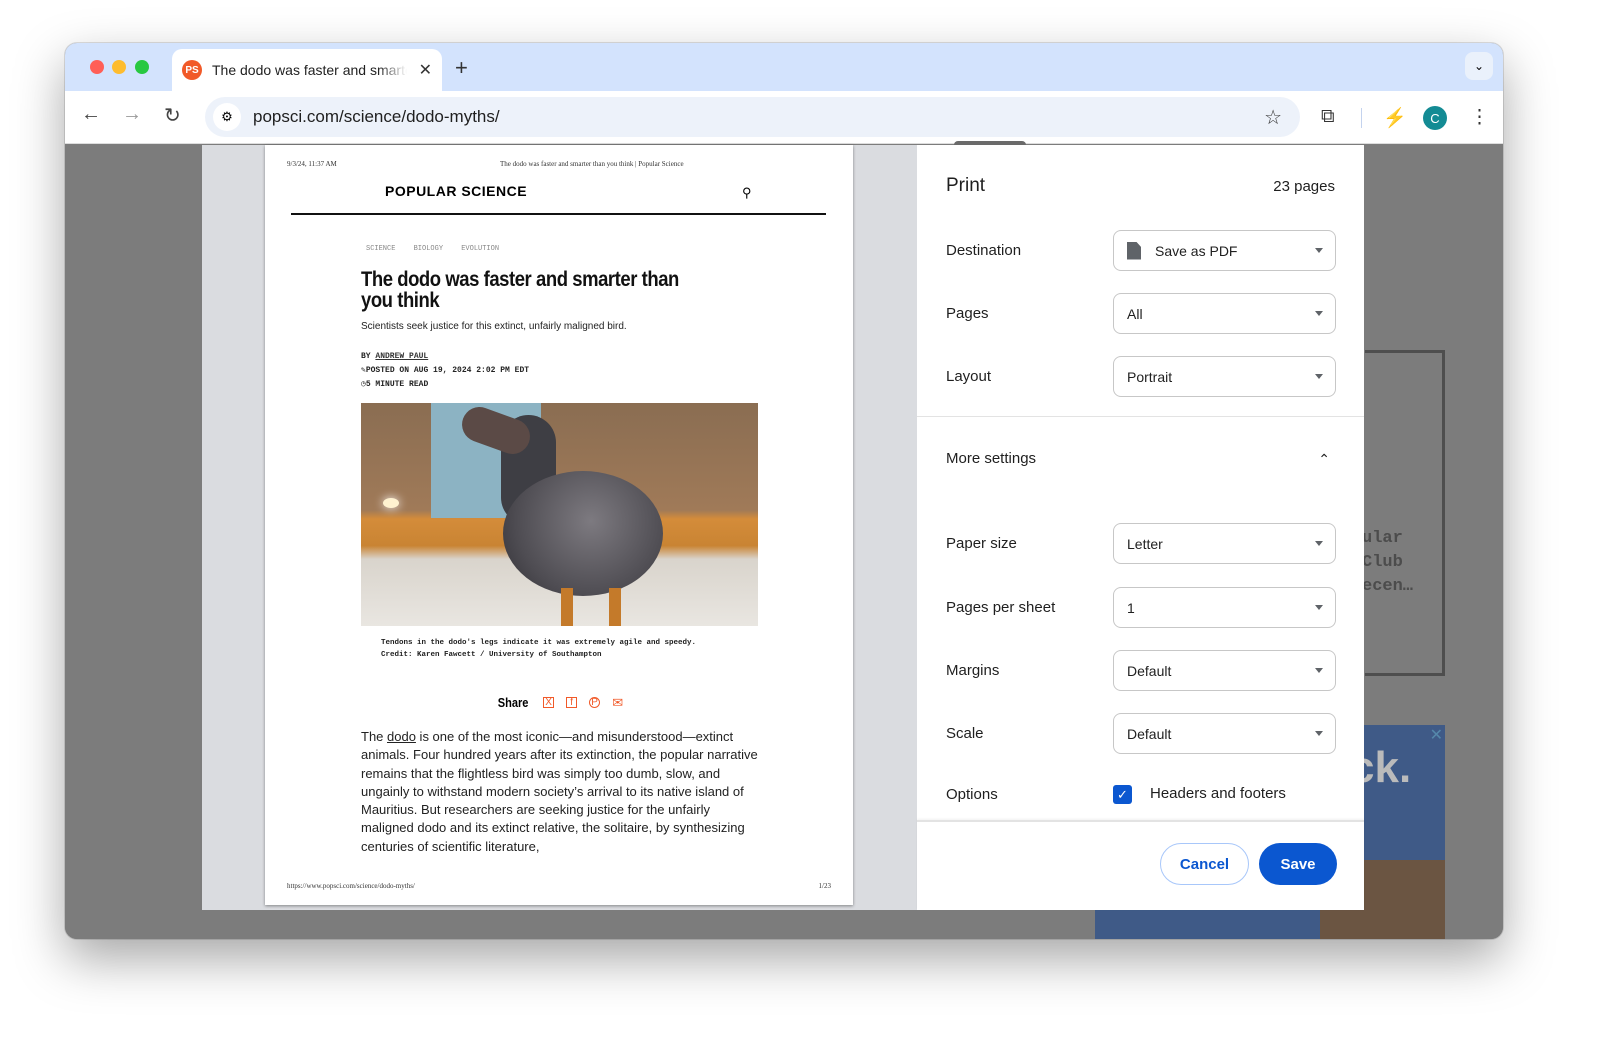 The width and height of the screenshot is (1600, 1046). What do you see at coordinates (1304, 186) in the screenshot?
I see `page-count: 23 pages` at bounding box center [1304, 186].